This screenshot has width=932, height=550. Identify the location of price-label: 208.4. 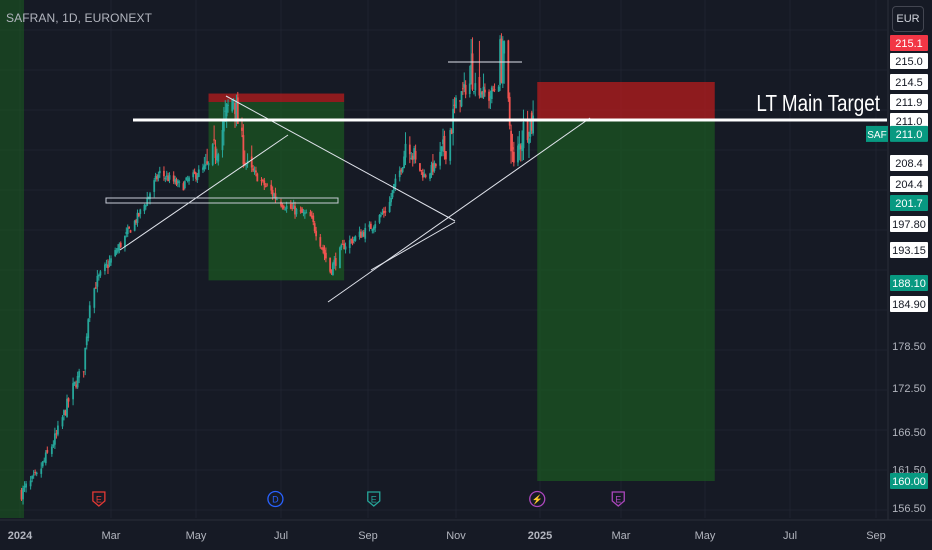
(909, 163).